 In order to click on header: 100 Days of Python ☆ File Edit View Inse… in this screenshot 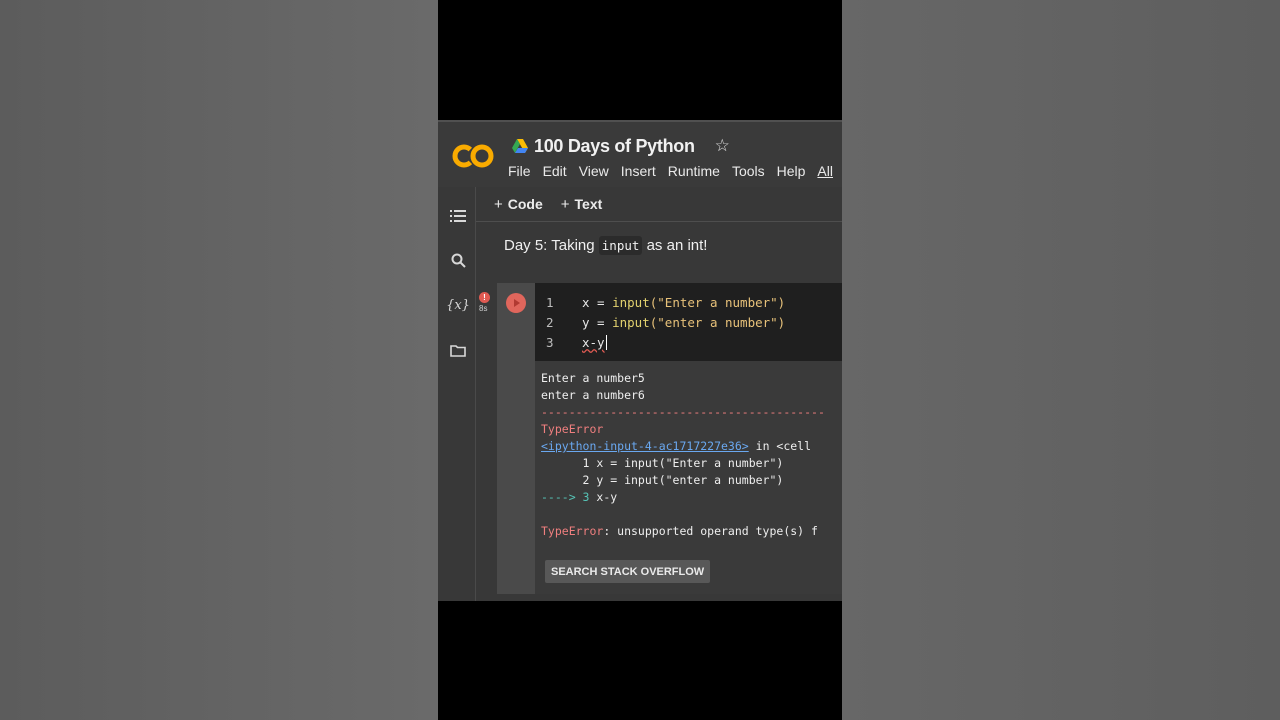, I will do `click(640, 153)`.